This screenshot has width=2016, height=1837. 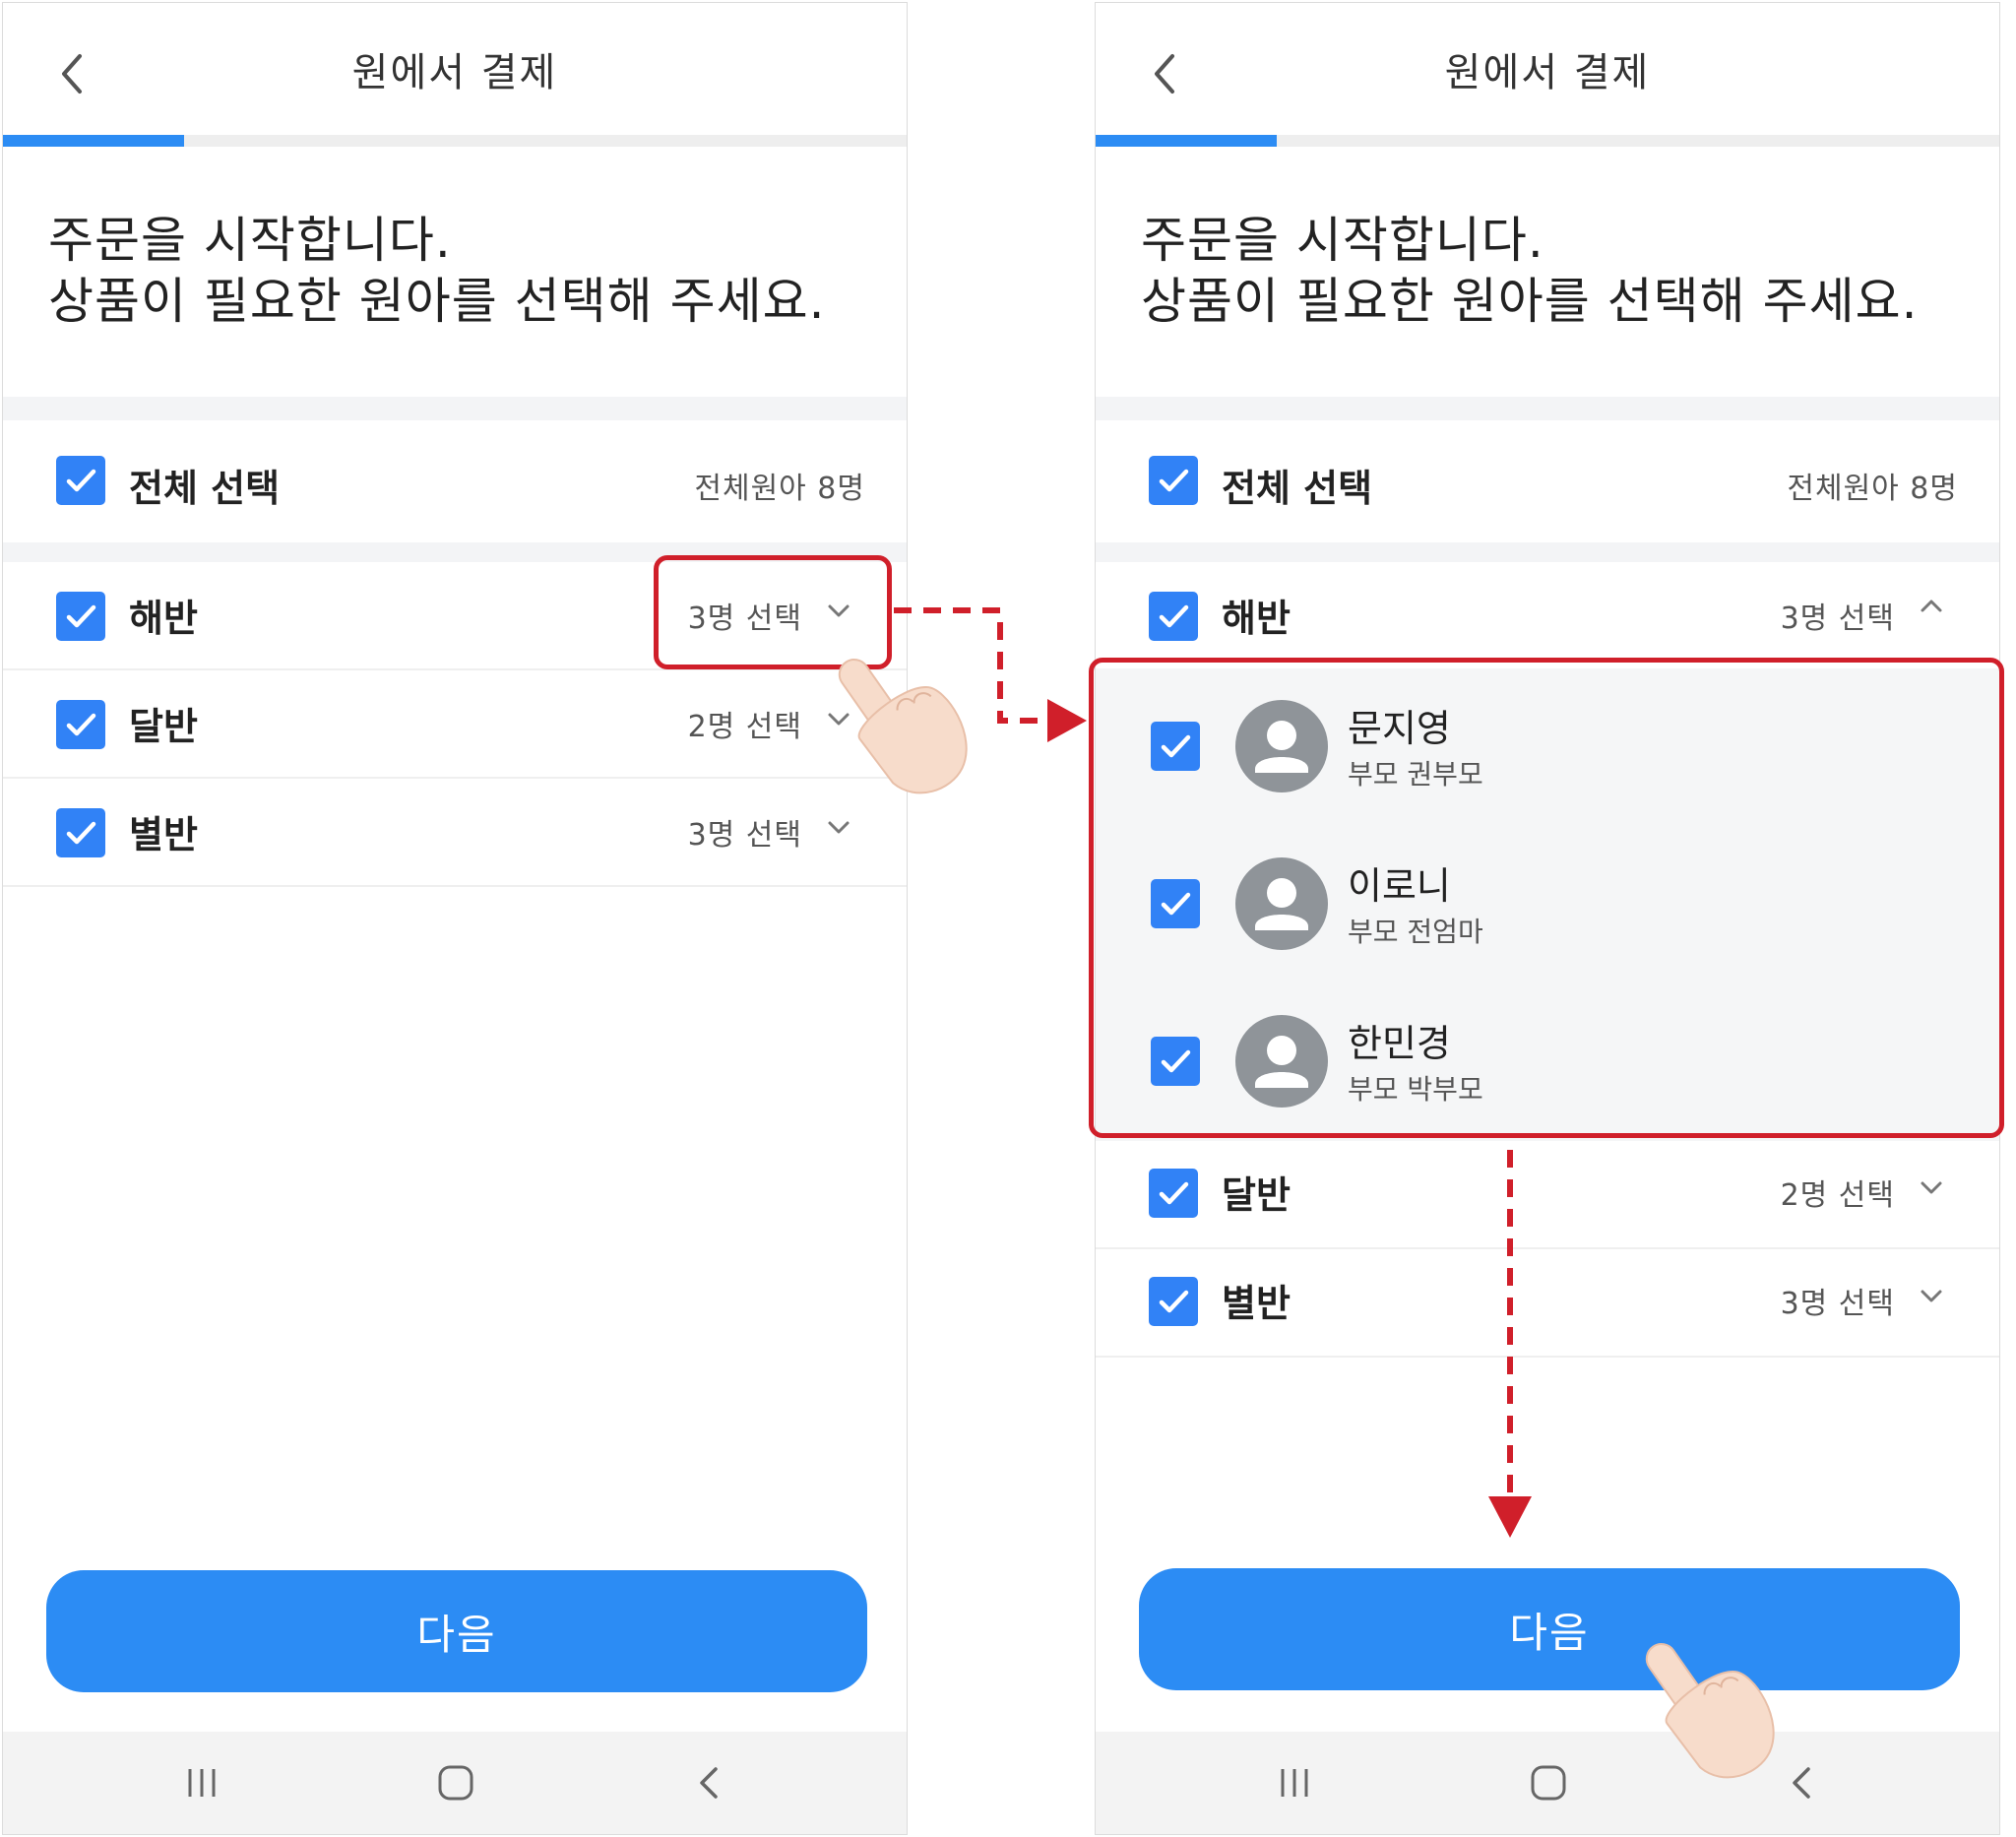 What do you see at coordinates (1547, 615) in the screenshot?
I see `class-row-sun-expanded: 해반 3명 선택` at bounding box center [1547, 615].